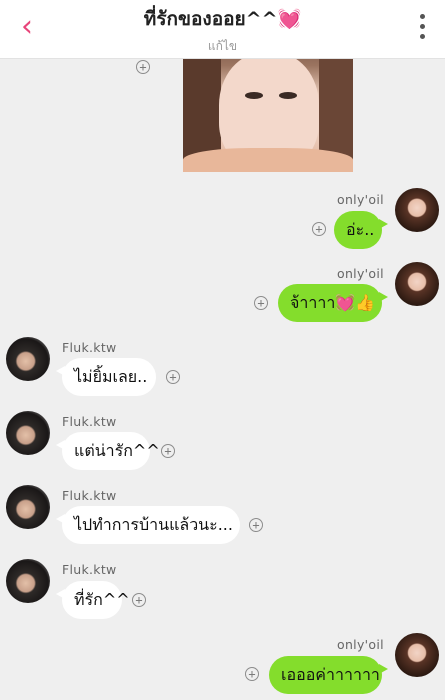 This screenshot has width=445, height=700. Describe the element at coordinates (289, 19) in the screenshot. I see `heart-emoji-icon: 💓` at that location.